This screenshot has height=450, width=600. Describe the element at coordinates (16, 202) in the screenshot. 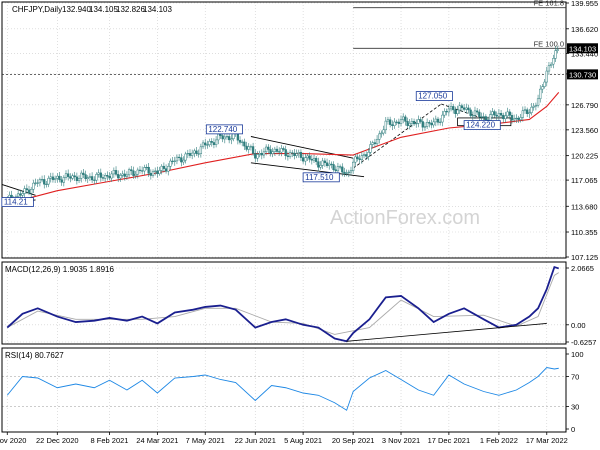

I see `annotation-label: 114.21` at that location.